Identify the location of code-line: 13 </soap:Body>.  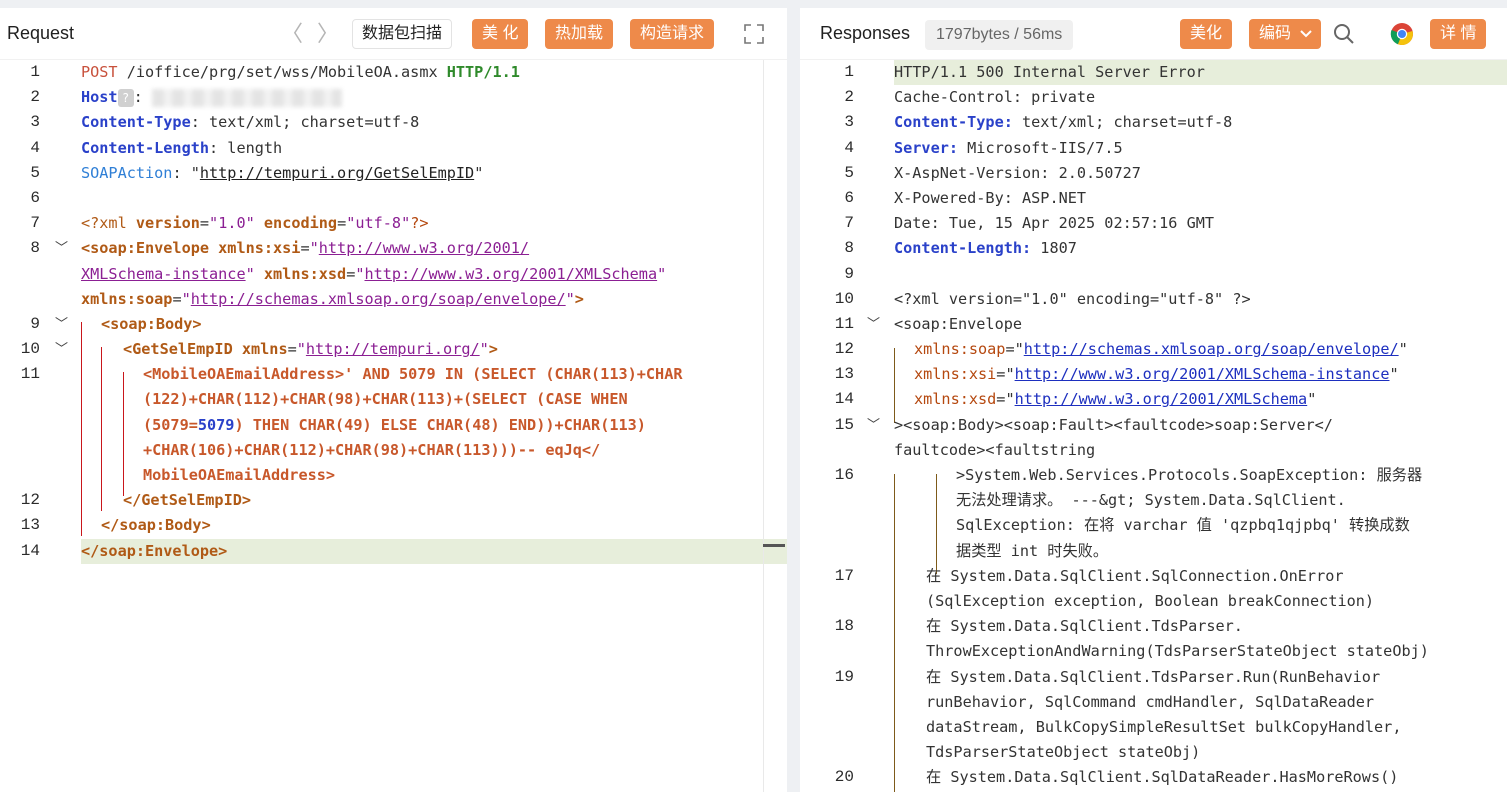
(393, 525).